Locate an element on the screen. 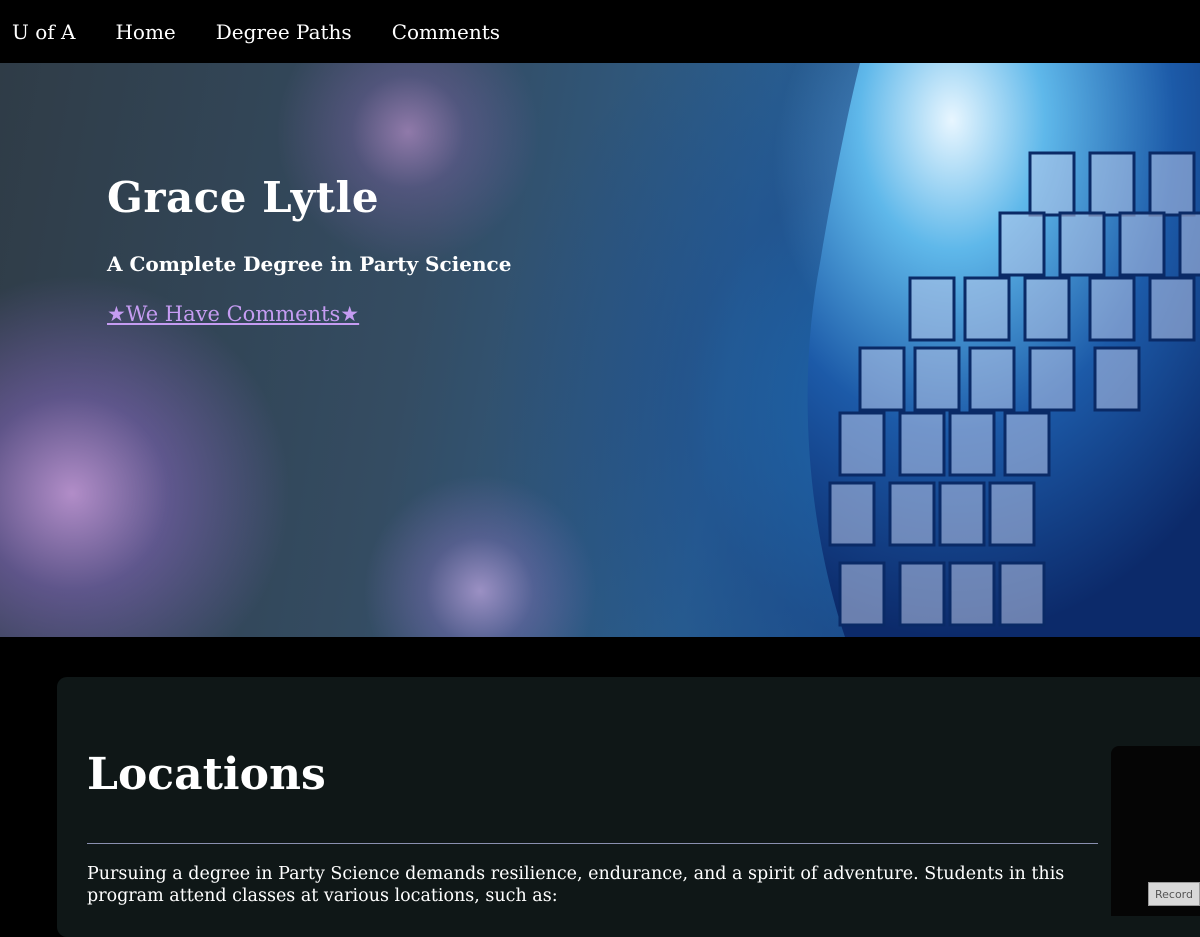 The image size is (1200, 937). section-title: Locations is located at coordinates (206, 774).